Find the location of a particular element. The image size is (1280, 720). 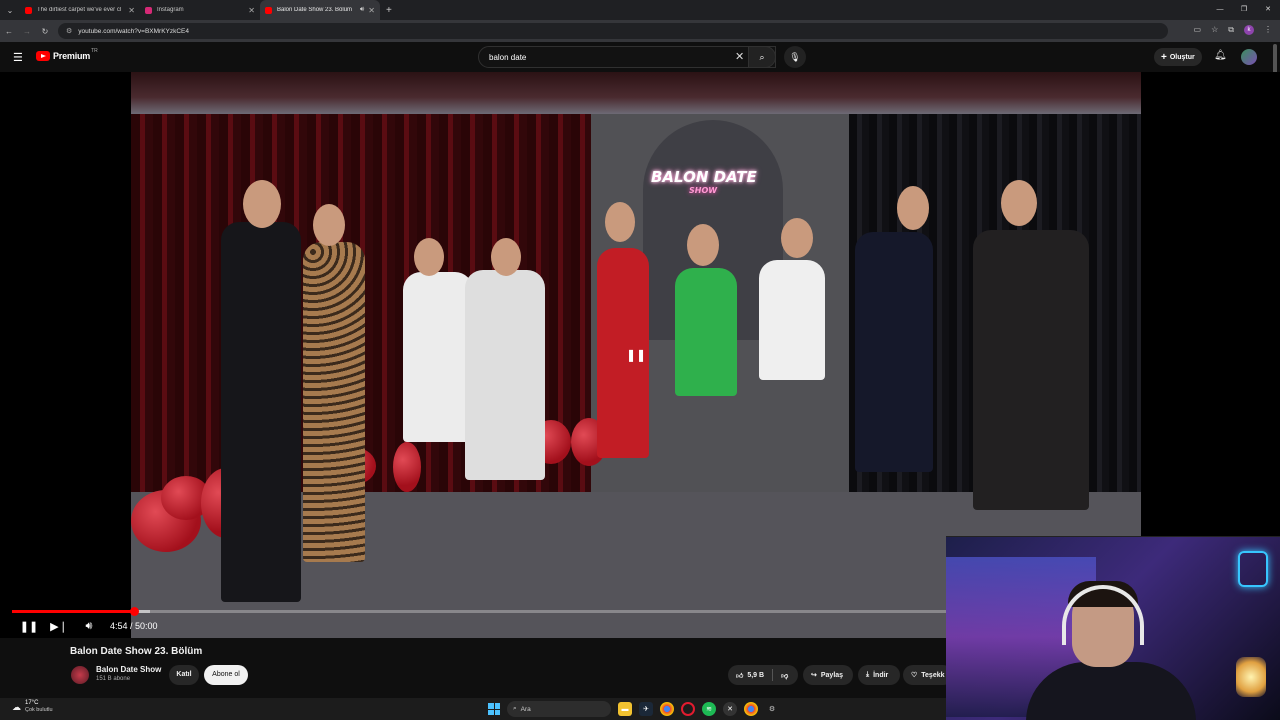

create-label: Oluştur is located at coordinates (1182, 57).